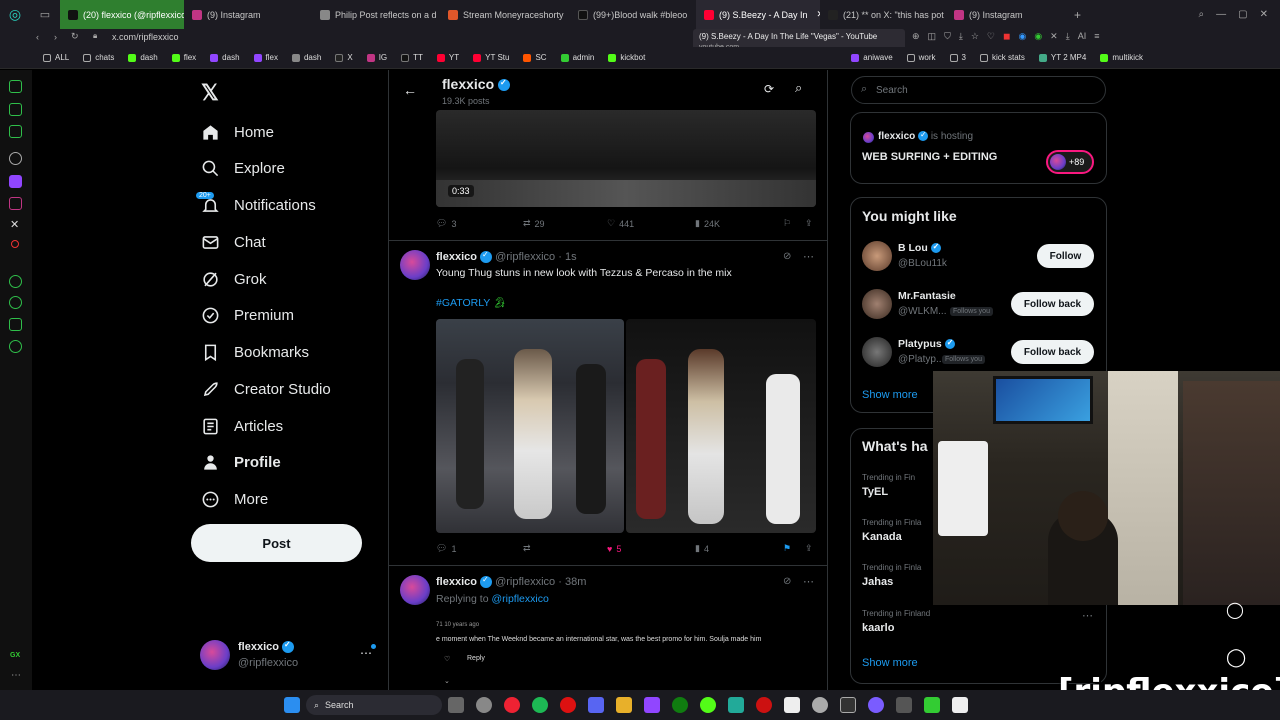  What do you see at coordinates (448, 57) in the screenshot?
I see `bookmark: YT` at bounding box center [448, 57].